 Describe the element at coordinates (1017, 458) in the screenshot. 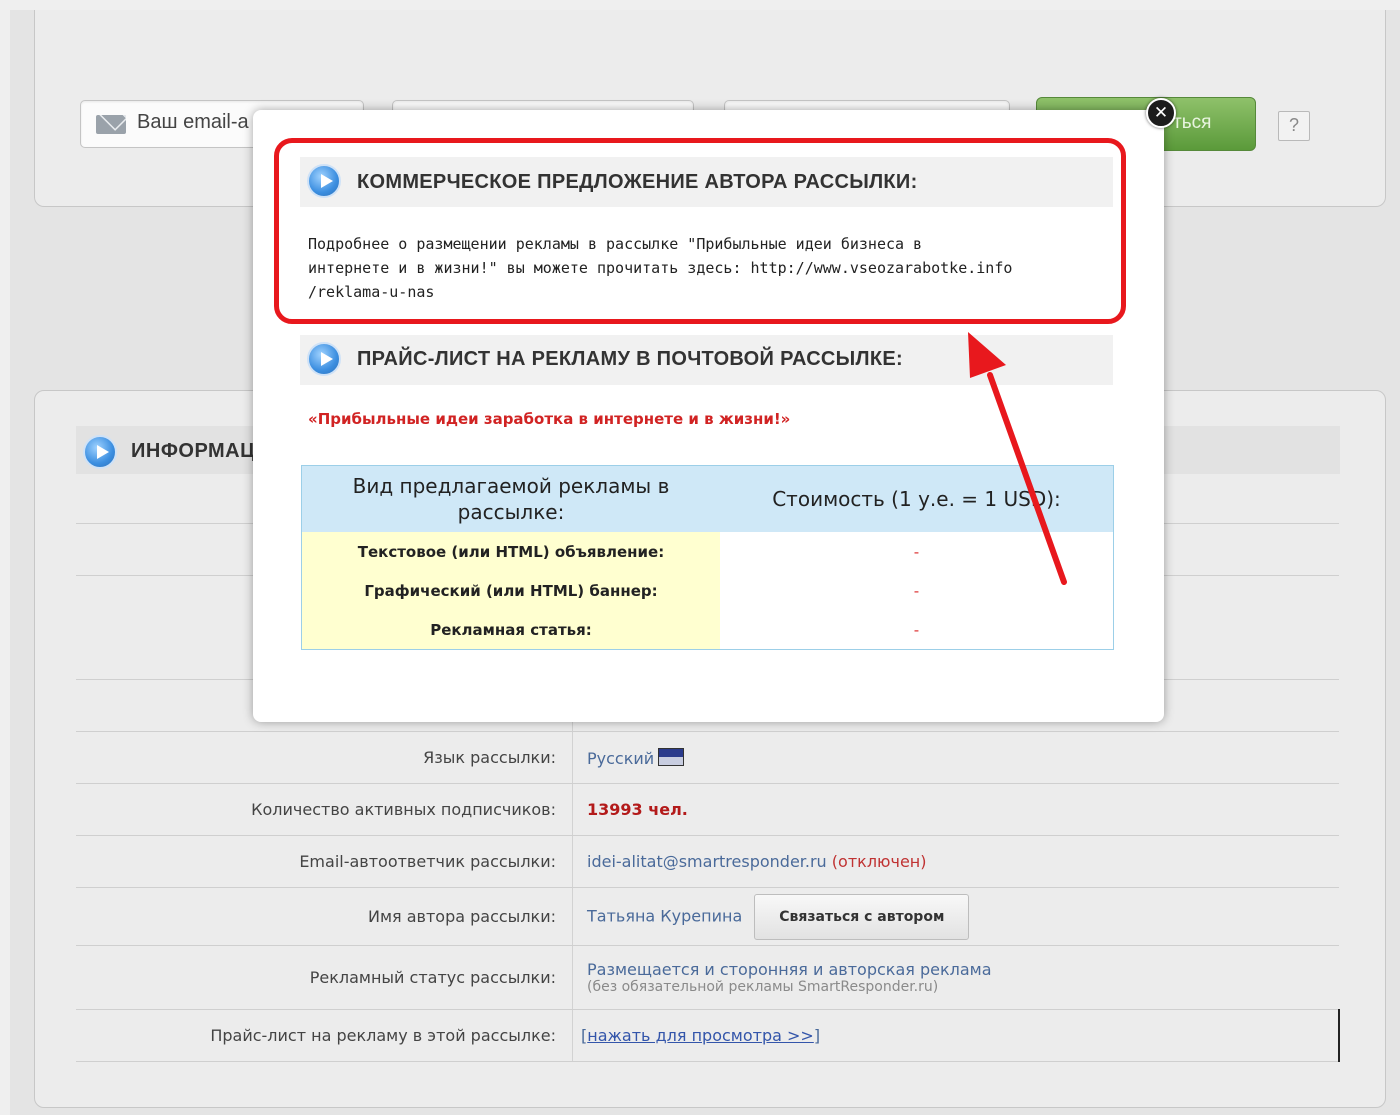

I see `annotation-arrow` at that location.